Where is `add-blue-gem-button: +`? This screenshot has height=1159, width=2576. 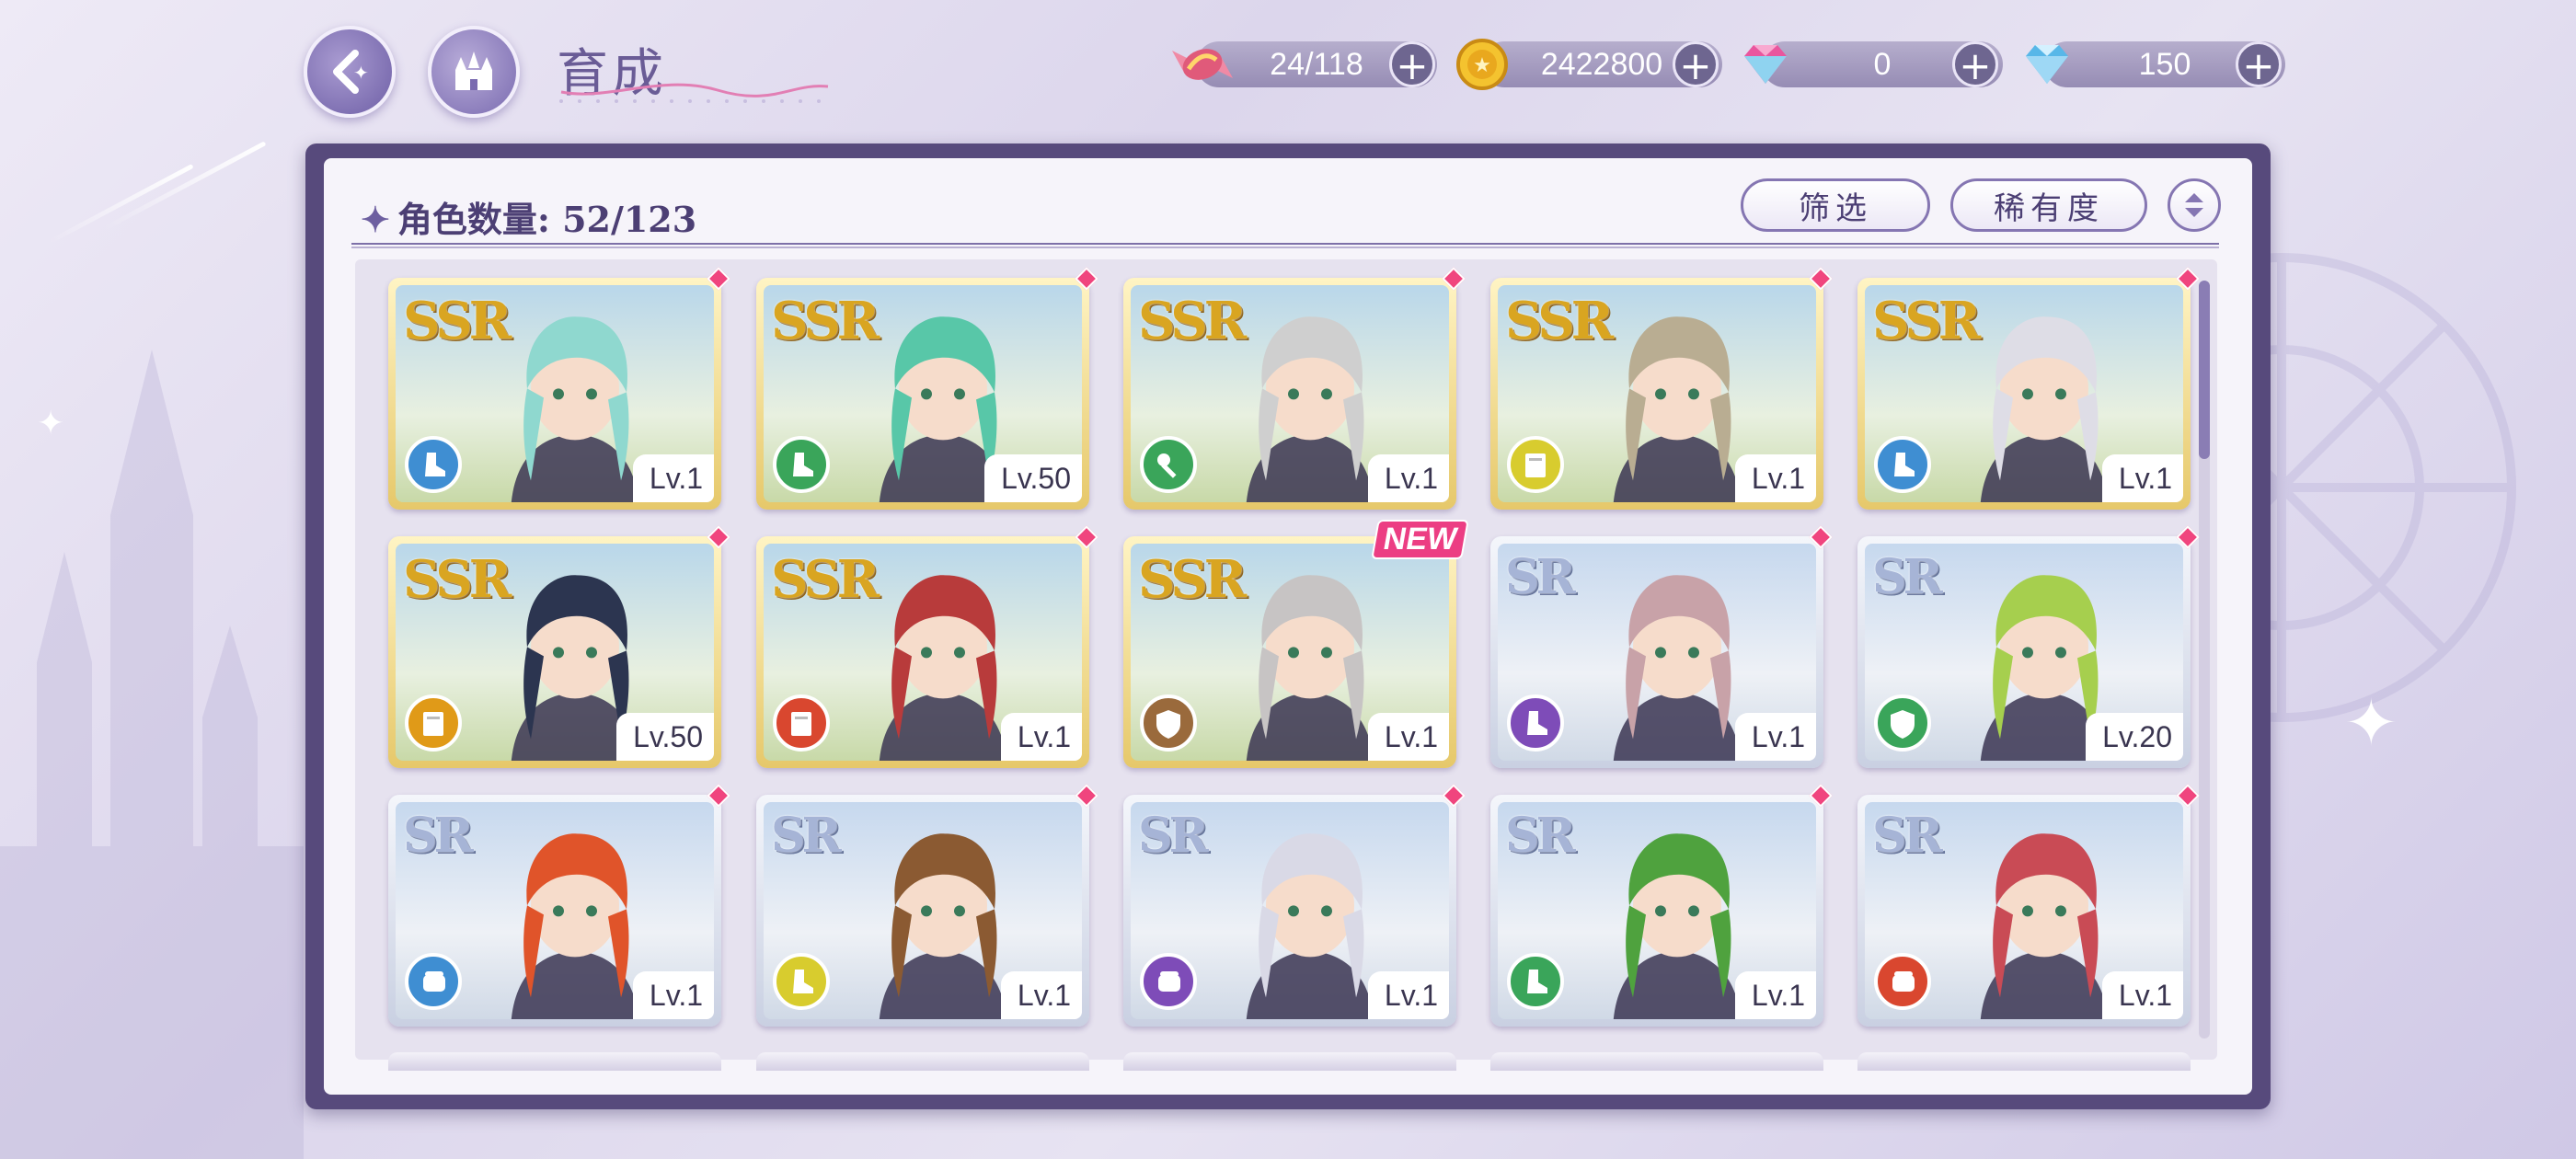
add-blue-gem-button: + is located at coordinates (2259, 64).